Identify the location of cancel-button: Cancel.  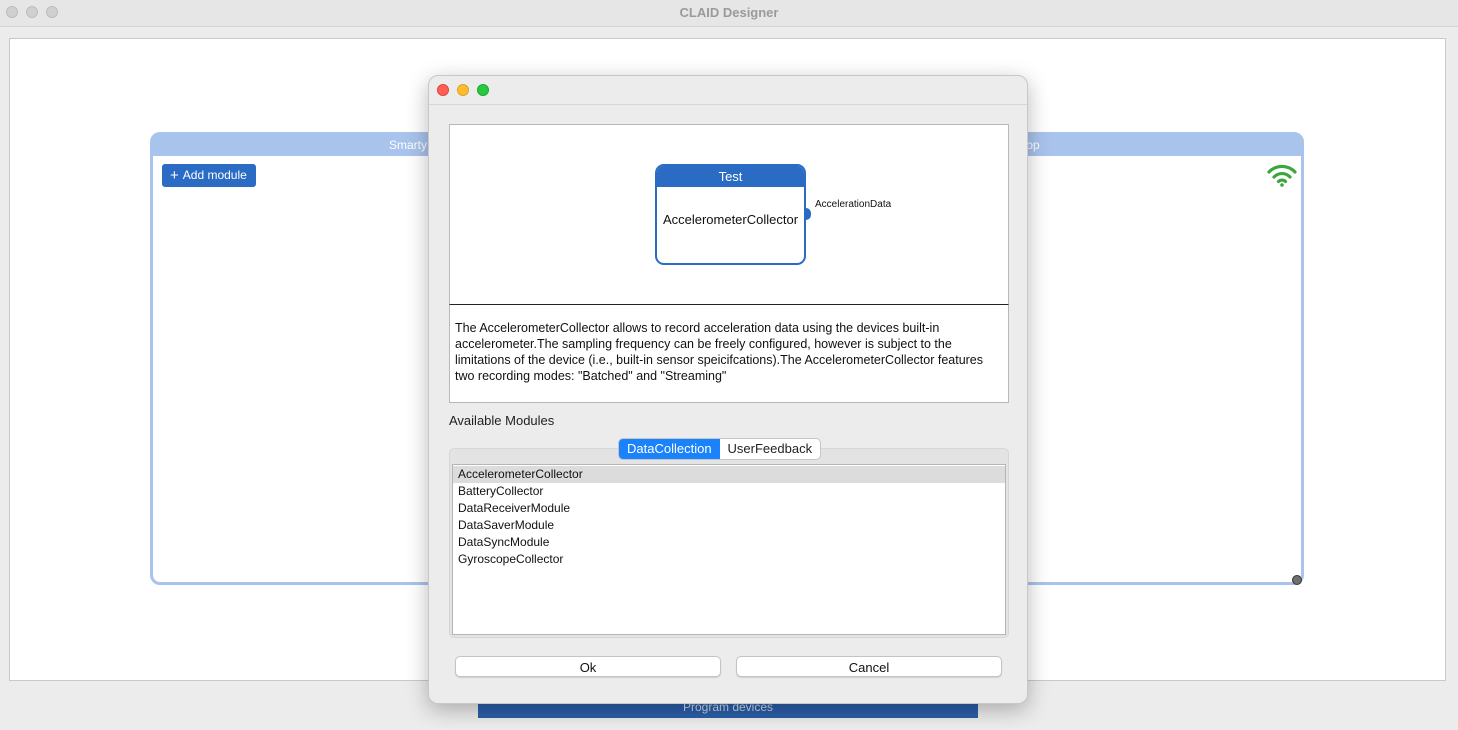
(869, 666).